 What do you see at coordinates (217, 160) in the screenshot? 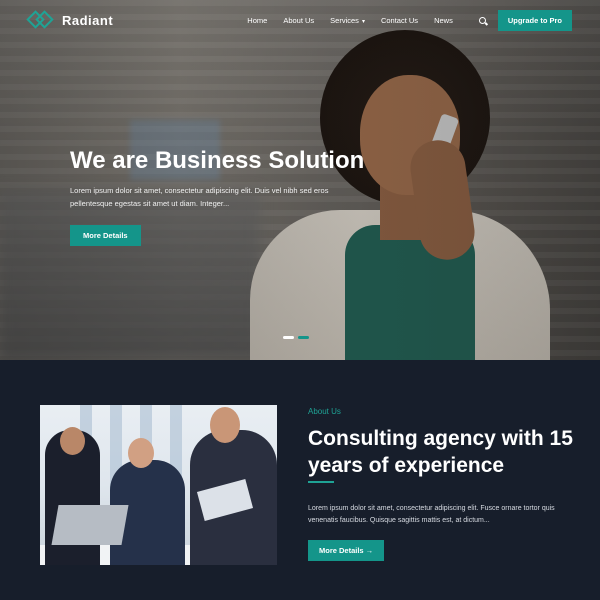
I see `hero-title: We are Business Solution` at bounding box center [217, 160].